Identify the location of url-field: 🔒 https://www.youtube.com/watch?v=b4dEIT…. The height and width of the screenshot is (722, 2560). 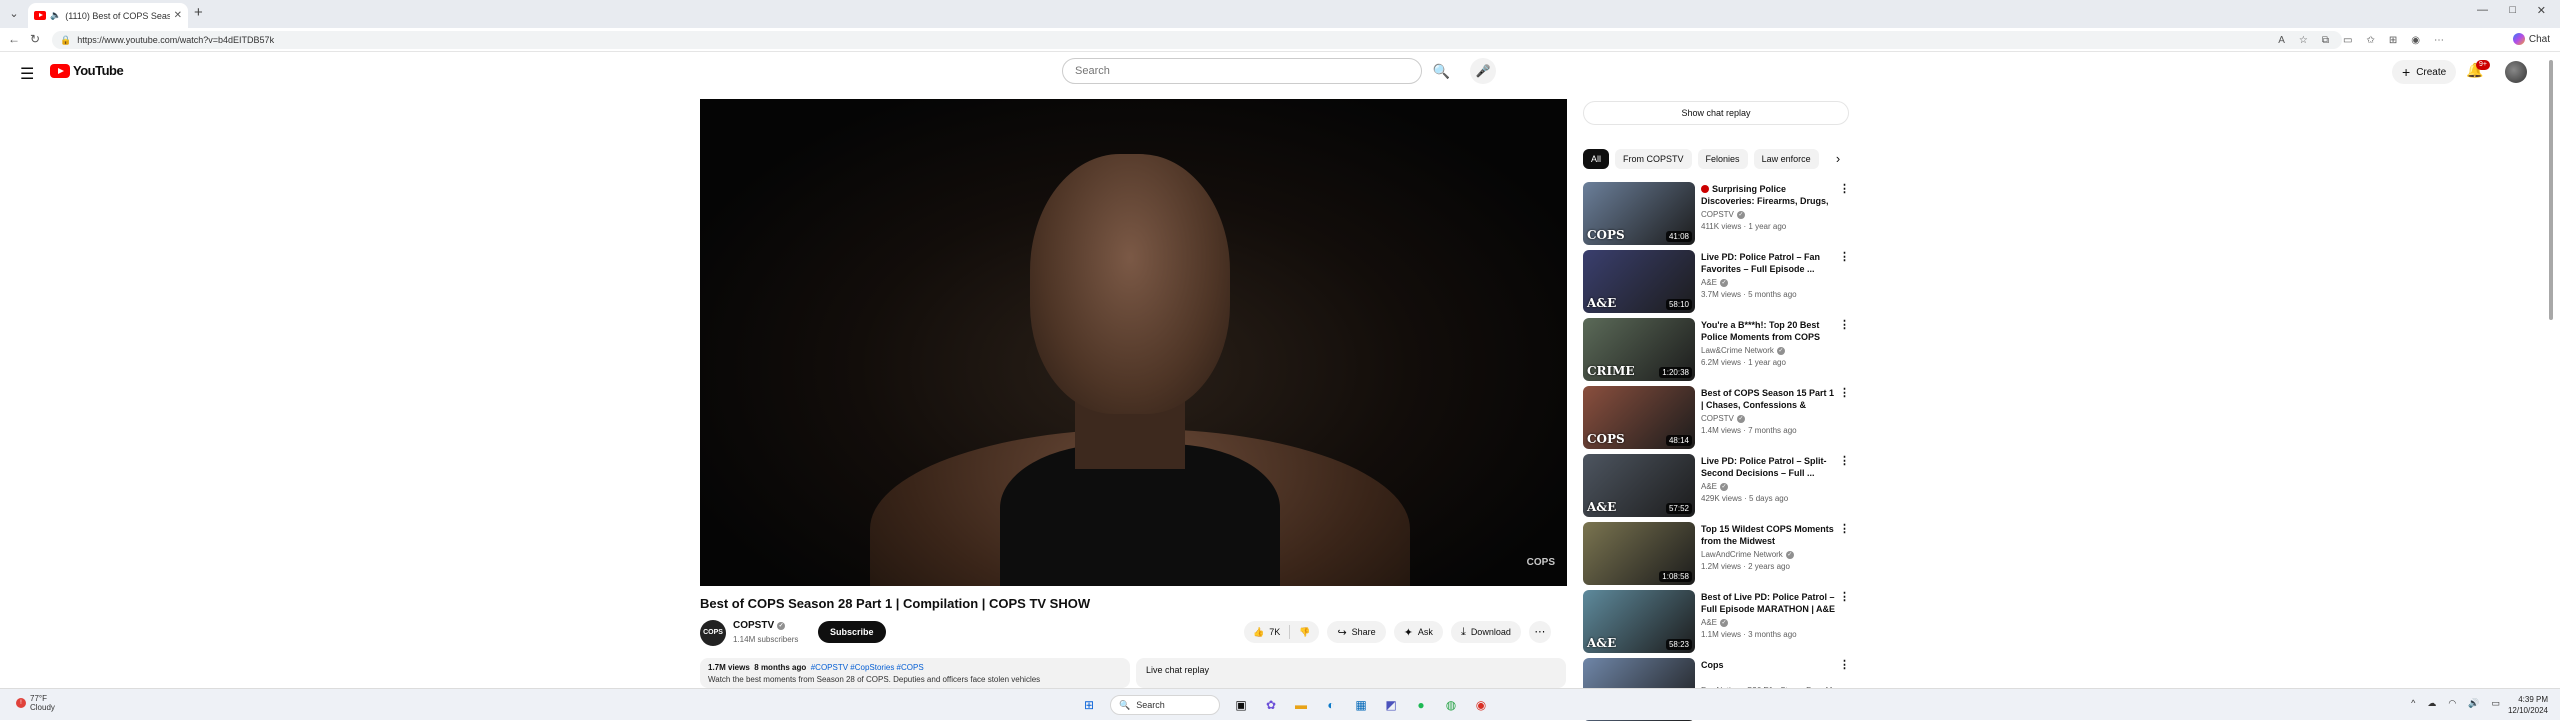
(1197, 40).